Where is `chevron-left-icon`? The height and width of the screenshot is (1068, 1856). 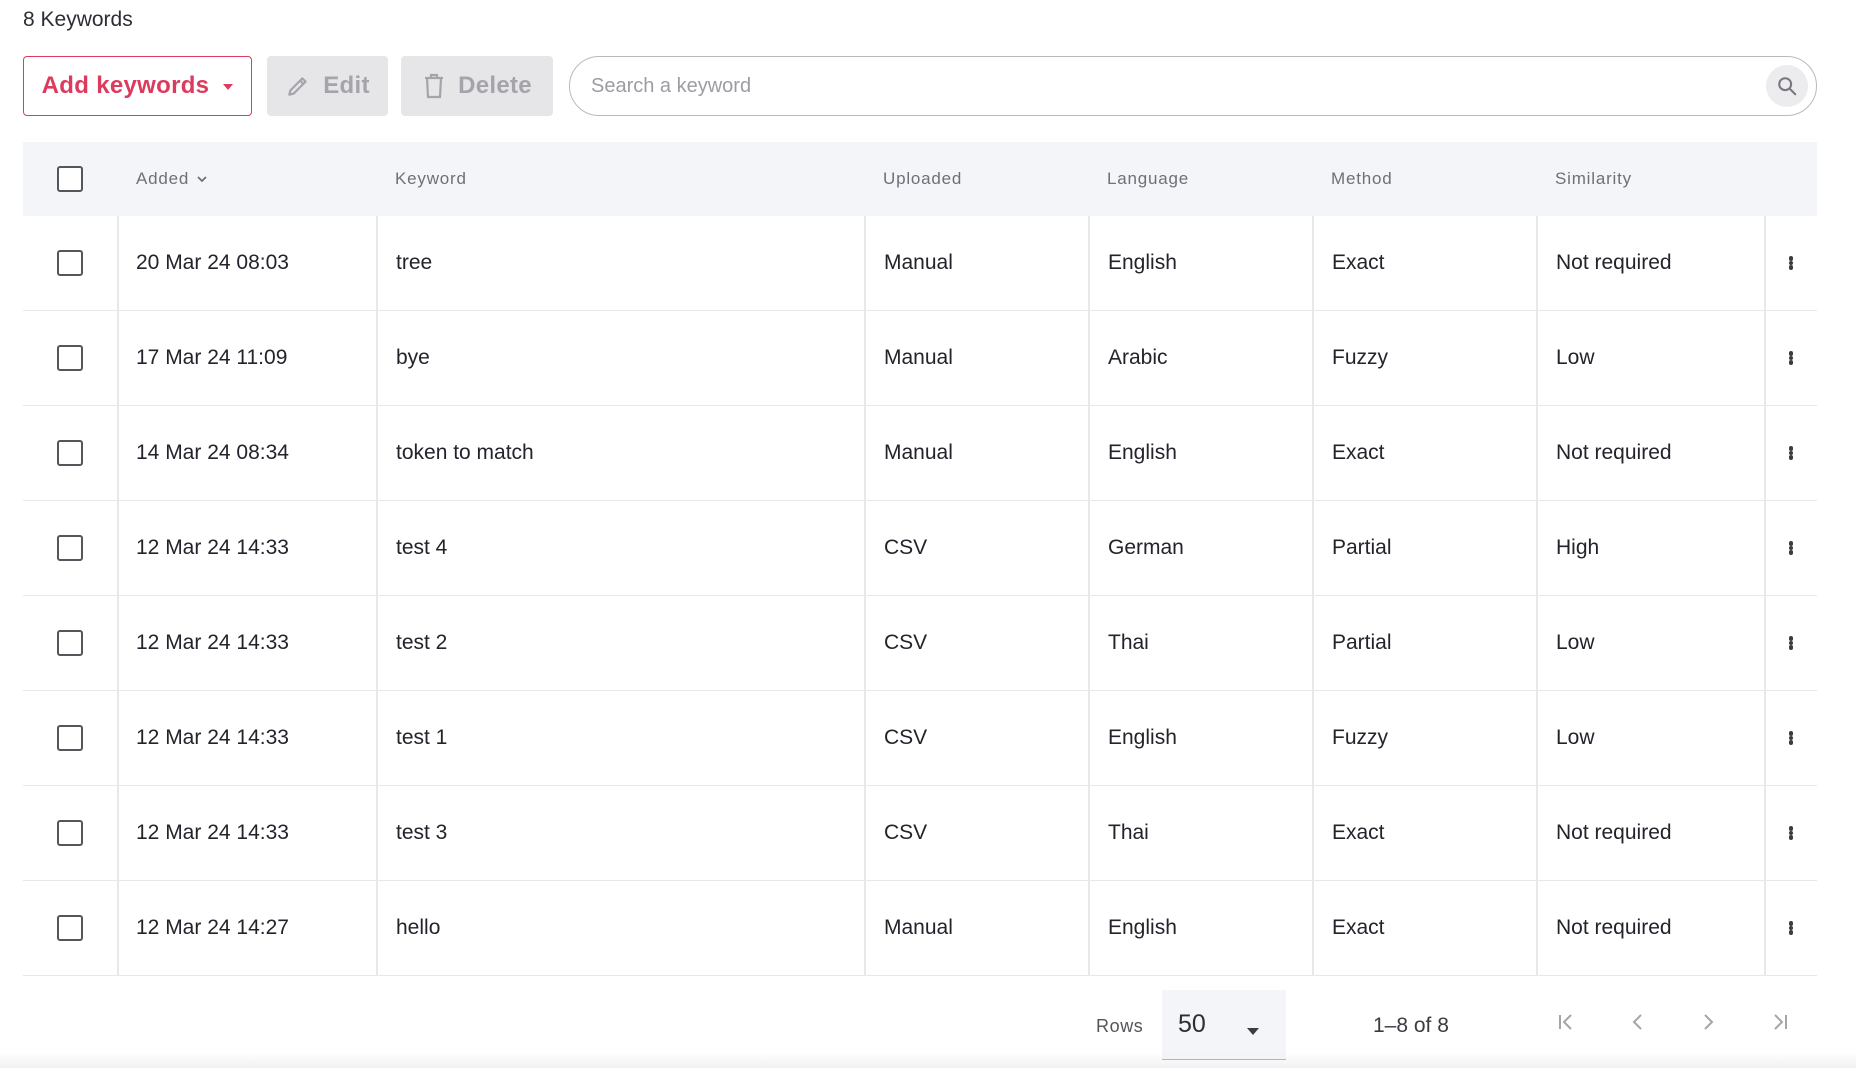 chevron-left-icon is located at coordinates (1637, 1022).